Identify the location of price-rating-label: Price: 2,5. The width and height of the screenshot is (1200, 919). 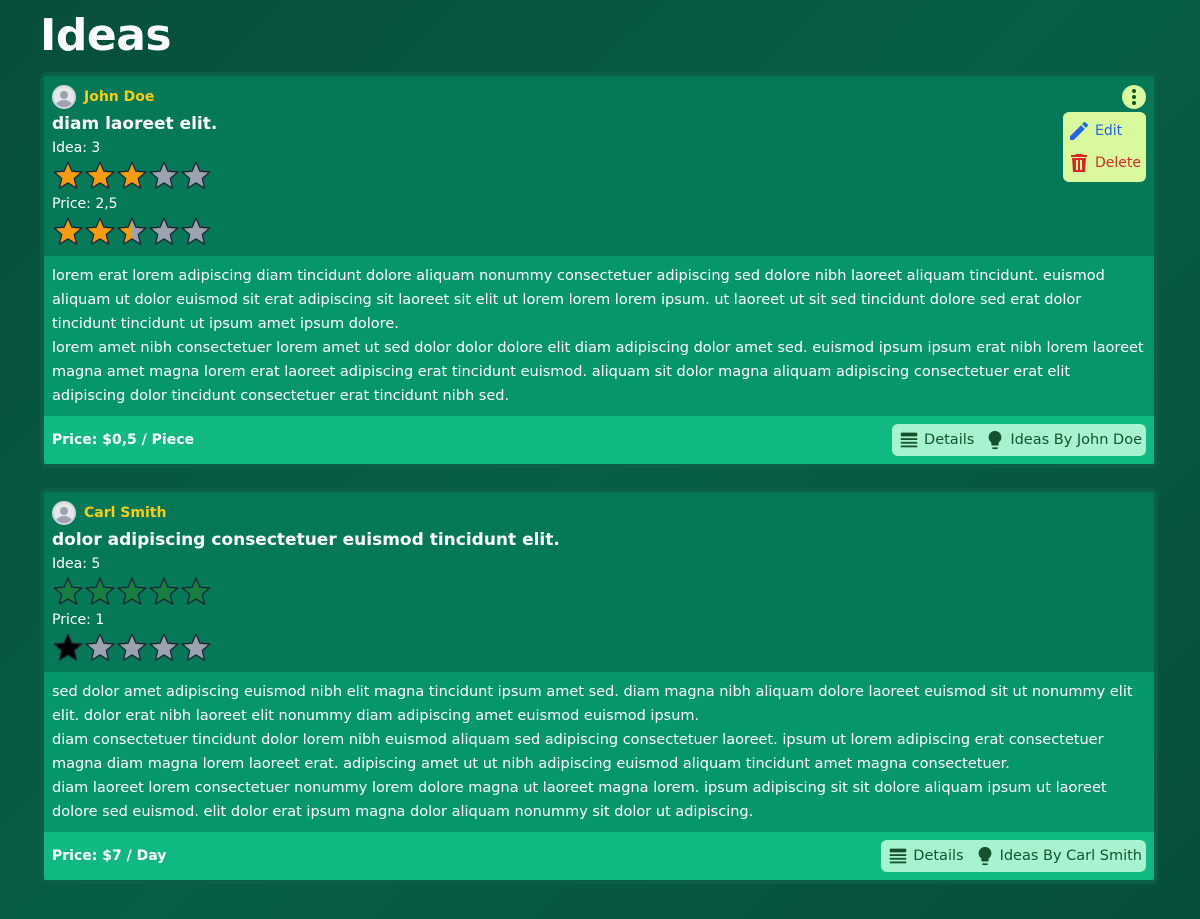
(85, 204).